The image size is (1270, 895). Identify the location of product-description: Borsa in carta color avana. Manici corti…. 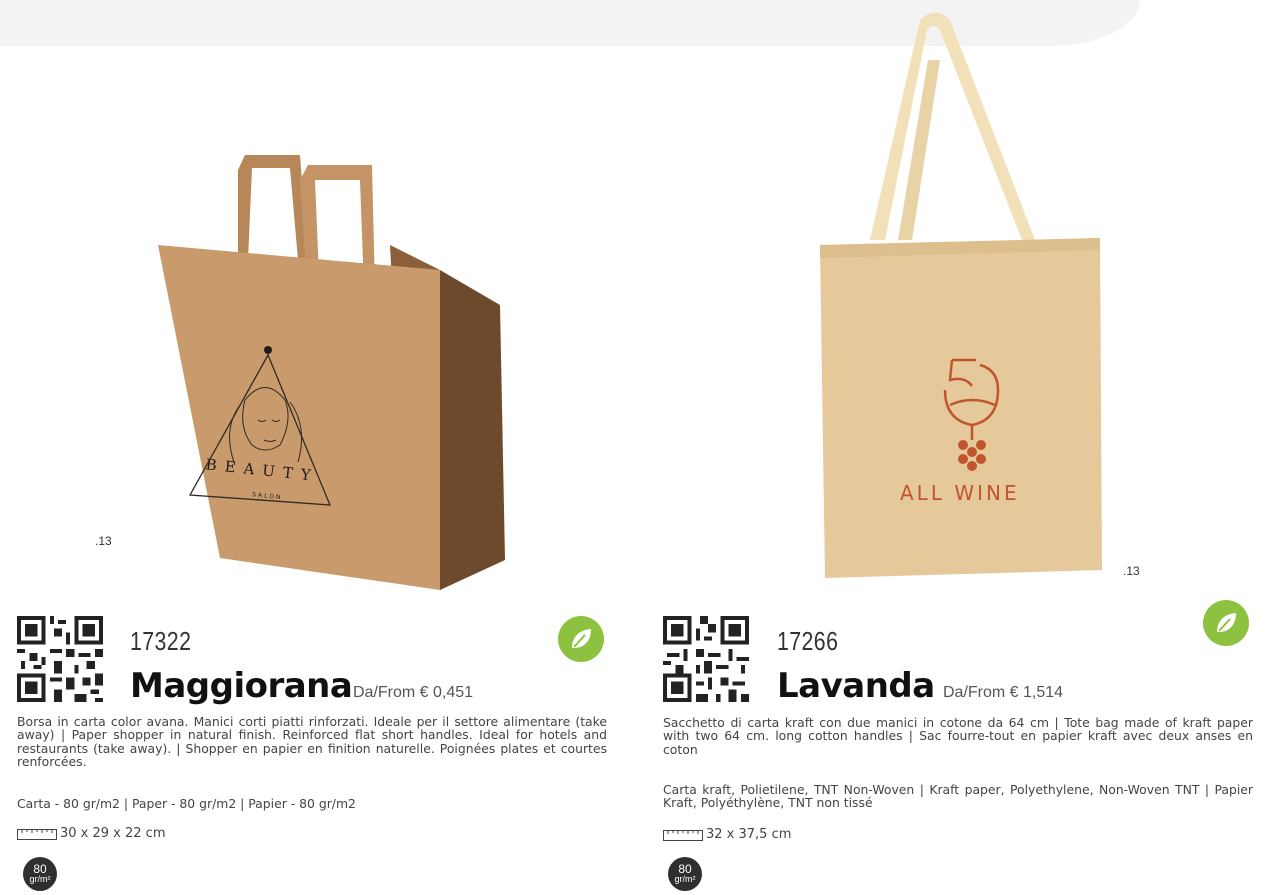
(312, 742).